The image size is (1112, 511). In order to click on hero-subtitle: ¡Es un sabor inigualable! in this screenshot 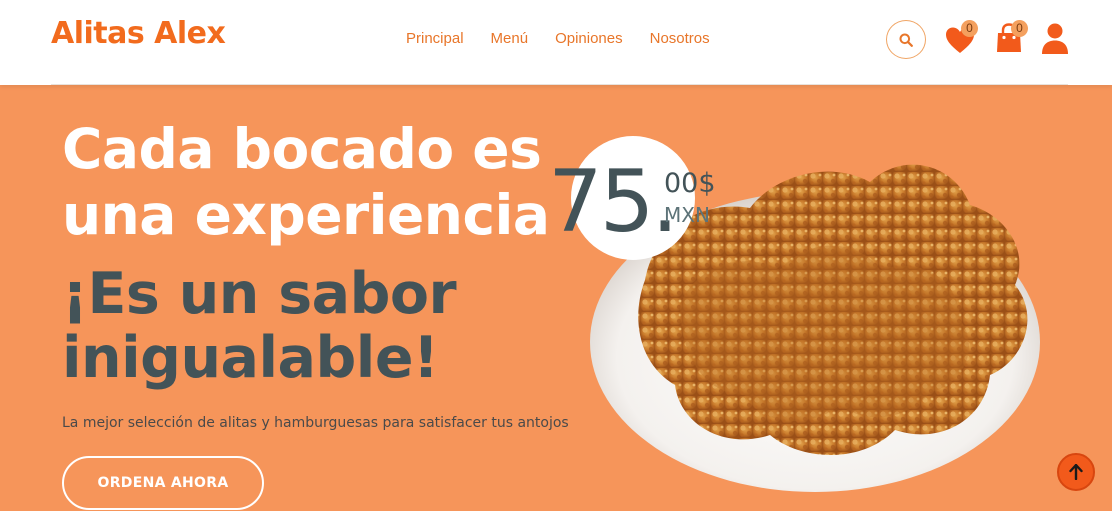, I will do `click(259, 326)`.